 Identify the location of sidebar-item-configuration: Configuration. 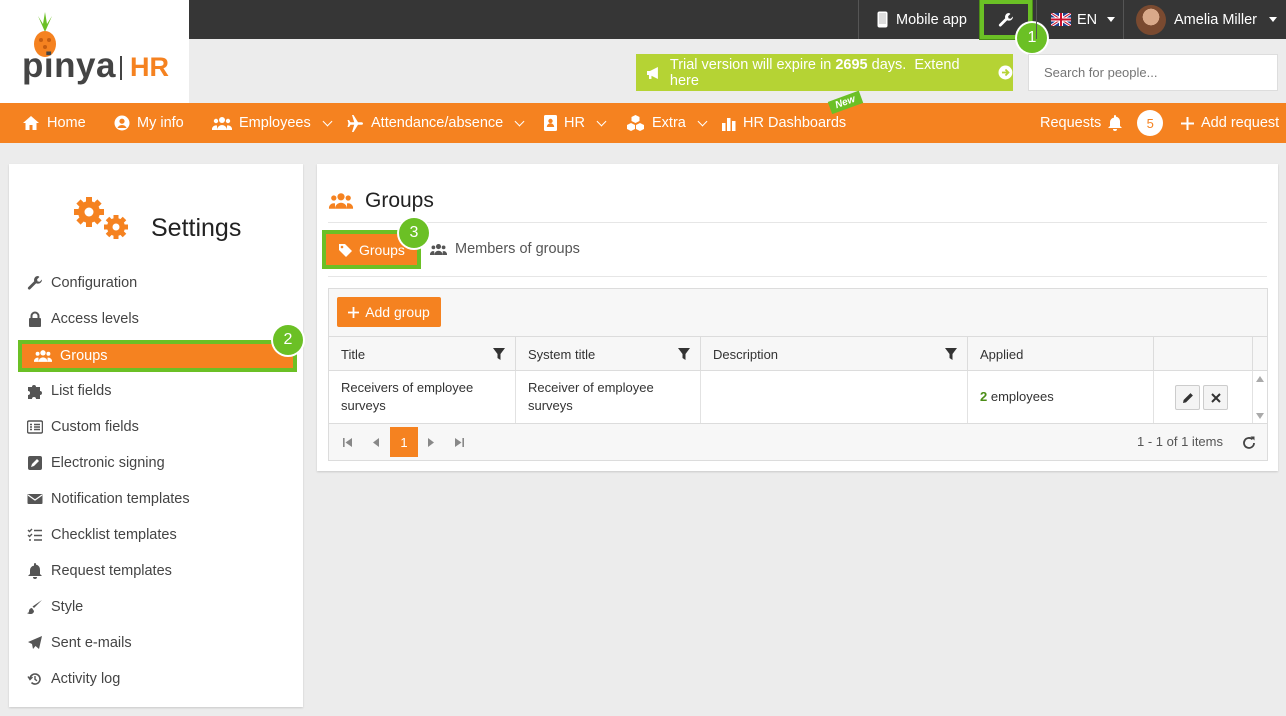
(82, 283).